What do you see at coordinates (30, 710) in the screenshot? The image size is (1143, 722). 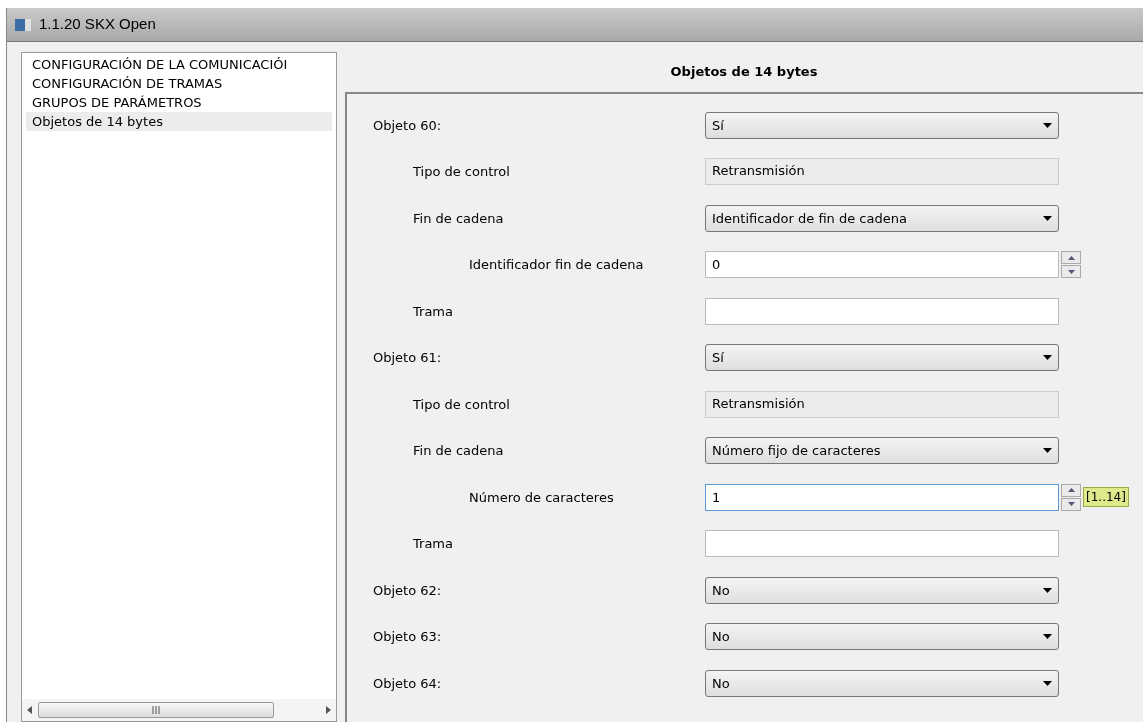 I see `left-arrow-icon` at bounding box center [30, 710].